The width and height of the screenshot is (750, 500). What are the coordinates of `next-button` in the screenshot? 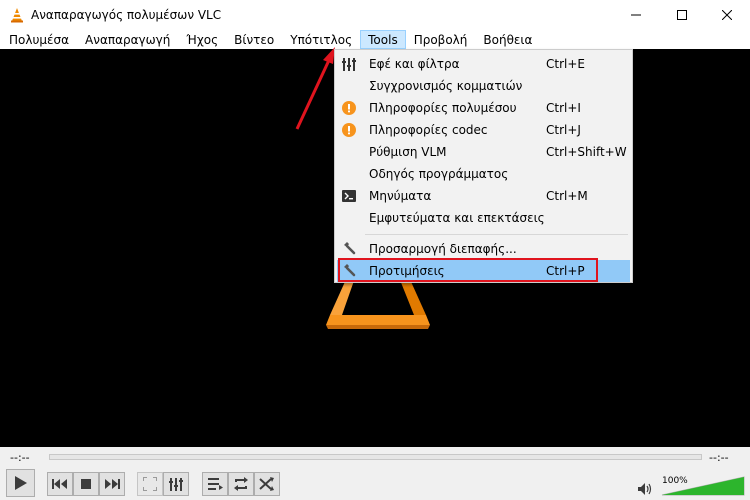 It's located at (112, 484).